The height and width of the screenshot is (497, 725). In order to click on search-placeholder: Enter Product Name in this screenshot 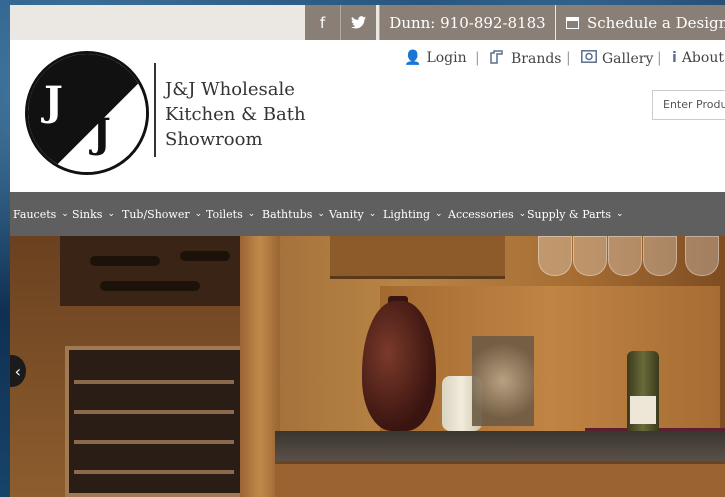, I will do `click(694, 104)`.